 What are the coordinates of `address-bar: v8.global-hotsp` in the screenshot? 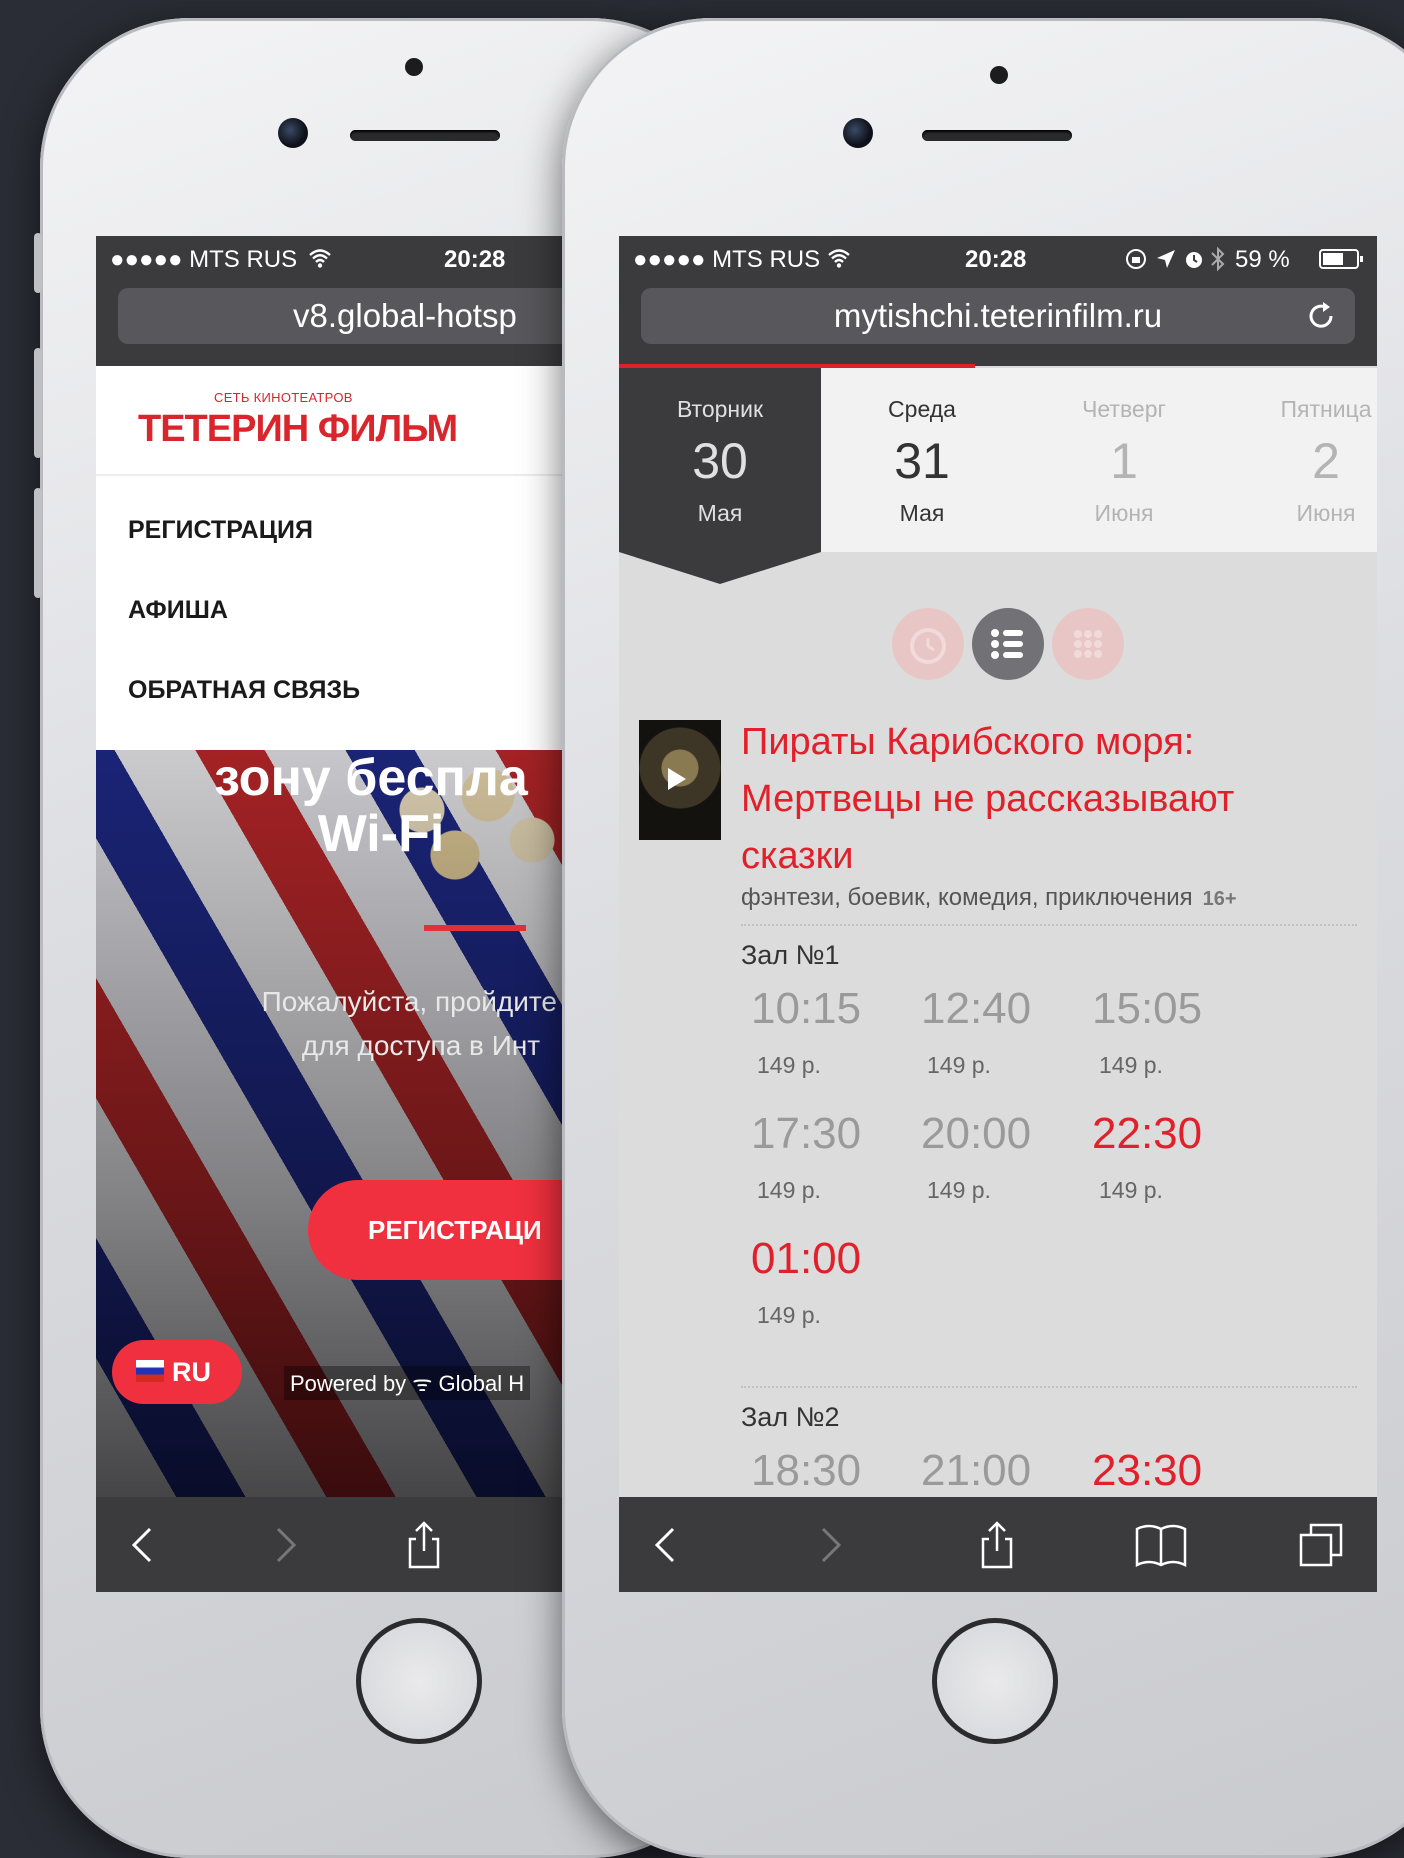 It's located at (342, 316).